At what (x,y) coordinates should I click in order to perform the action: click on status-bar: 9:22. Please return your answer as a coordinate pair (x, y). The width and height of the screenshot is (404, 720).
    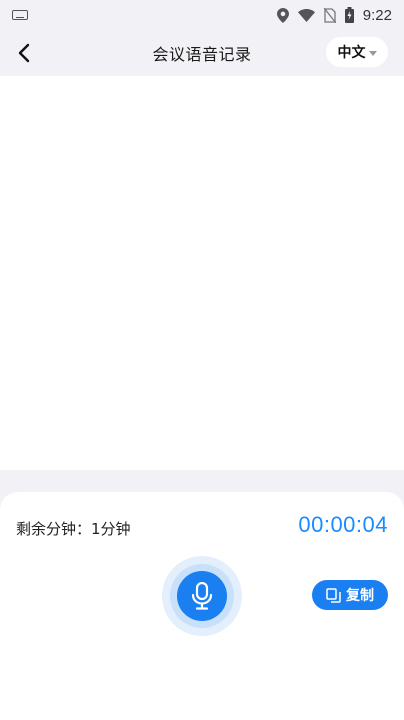
    Looking at the image, I should click on (202, 15).